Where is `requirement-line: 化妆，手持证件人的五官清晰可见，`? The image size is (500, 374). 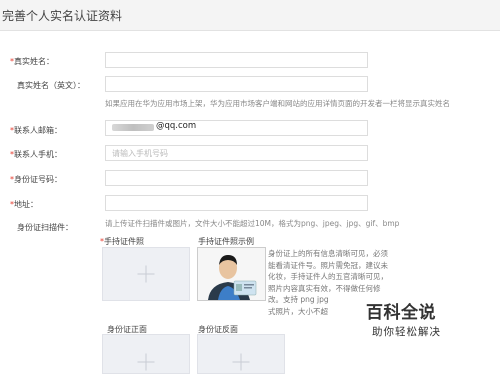
requirement-line: 化妆，手持证件人的五官清晰可见， is located at coordinates (328, 277).